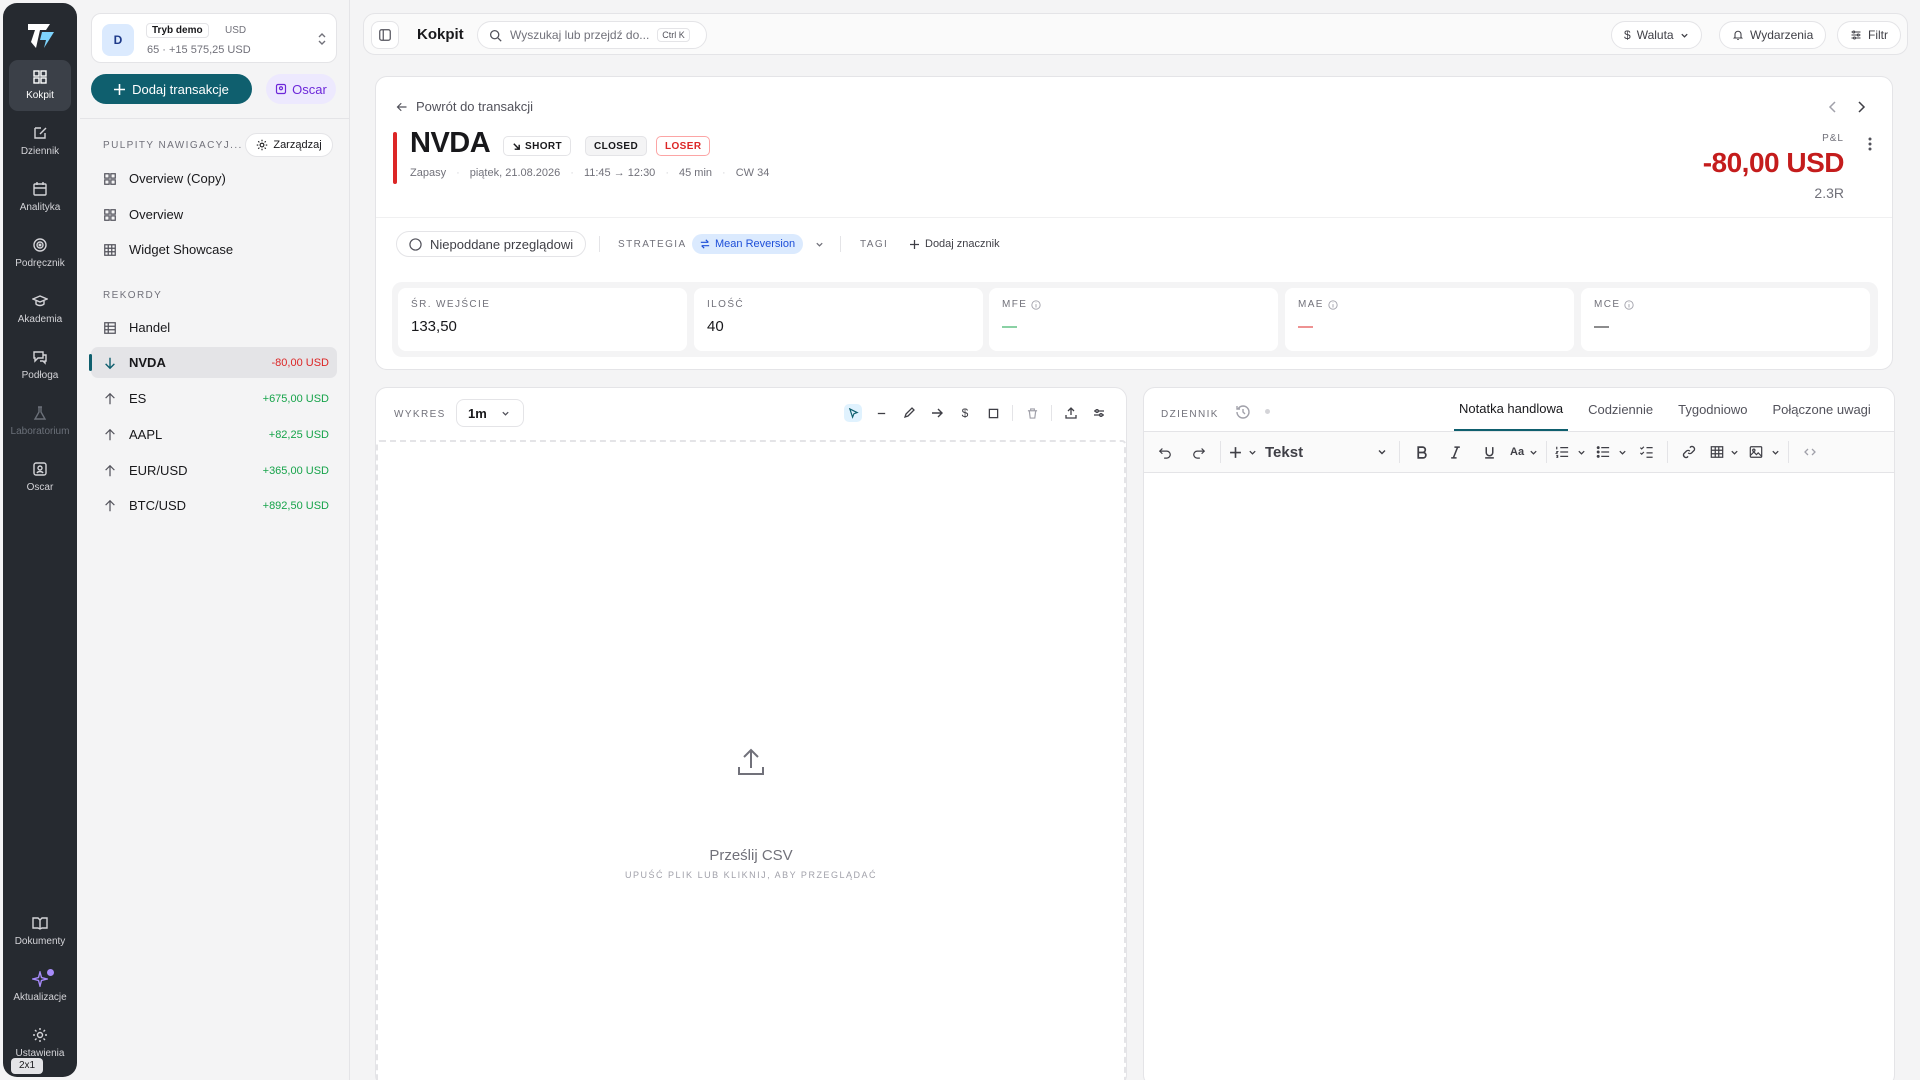  I want to click on tab-daily: Codziennie, so click(1620, 409).